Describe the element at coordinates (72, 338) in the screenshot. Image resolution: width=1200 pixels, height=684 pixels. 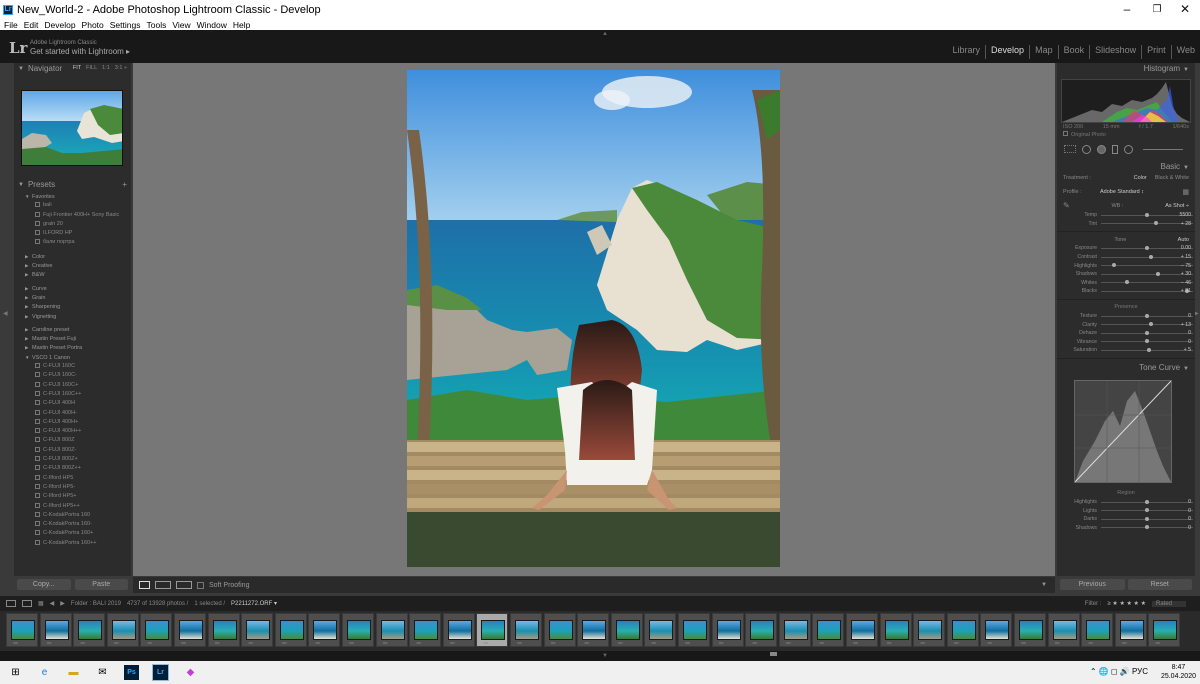
I see `preset-group-9: ▶ Mastin Preset Fuji` at that location.